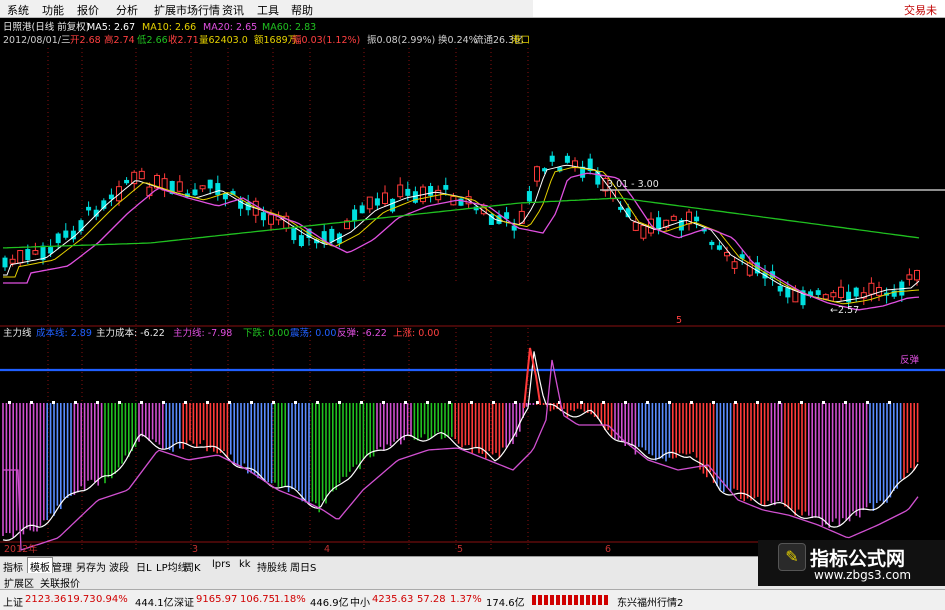 Image resolution: width=945 pixels, height=610 pixels. Describe the element at coordinates (401, 40) in the screenshot. I see `bar-amplitude: 振0.08(2.99%)` at that location.